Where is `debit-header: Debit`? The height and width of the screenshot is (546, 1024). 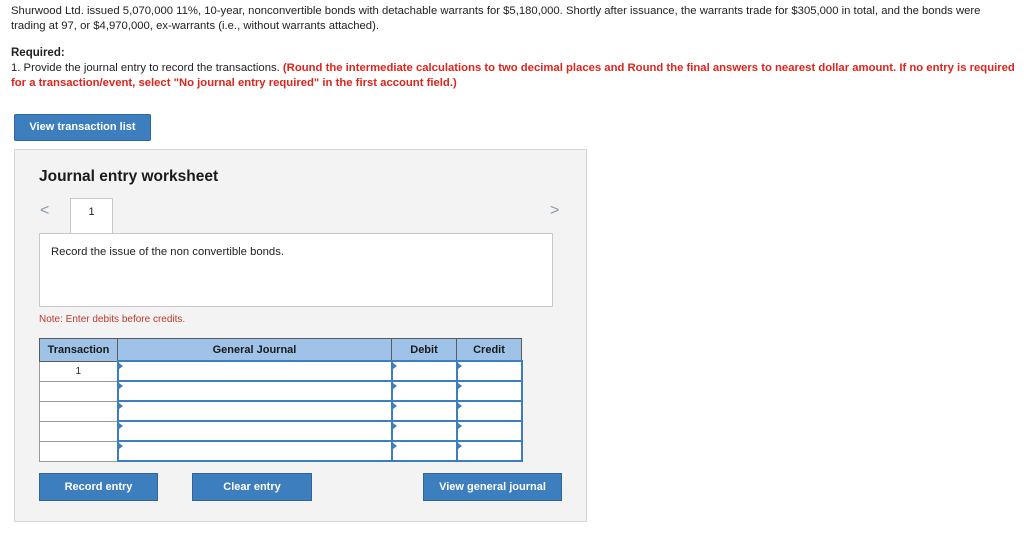
debit-header: Debit is located at coordinates (424, 350).